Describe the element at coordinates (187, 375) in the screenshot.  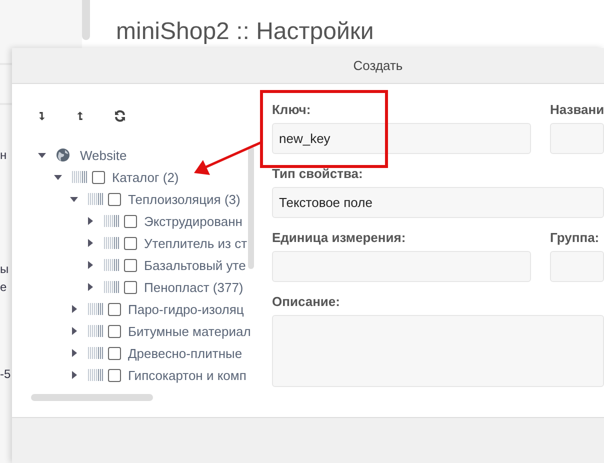
I see `tree-item: Гипсокартон и комп` at that location.